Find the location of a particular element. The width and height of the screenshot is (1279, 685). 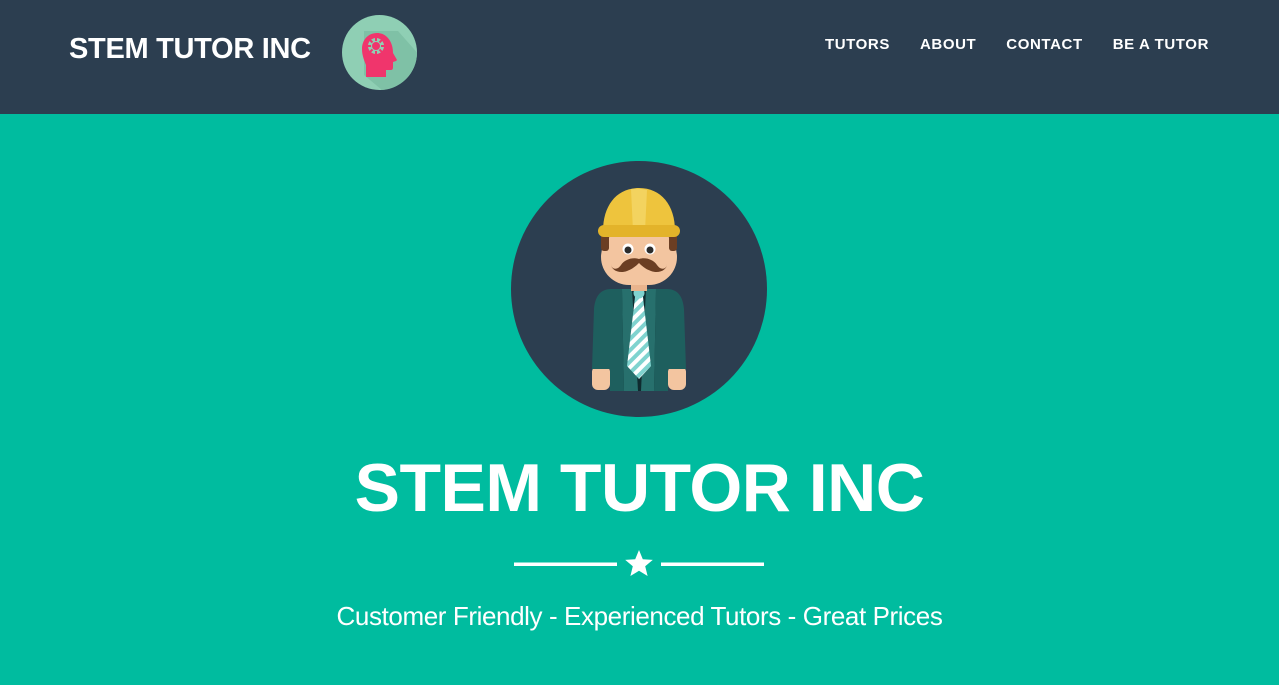

nav-link-be-a-tutor: BE A TUTOR is located at coordinates (1161, 45).